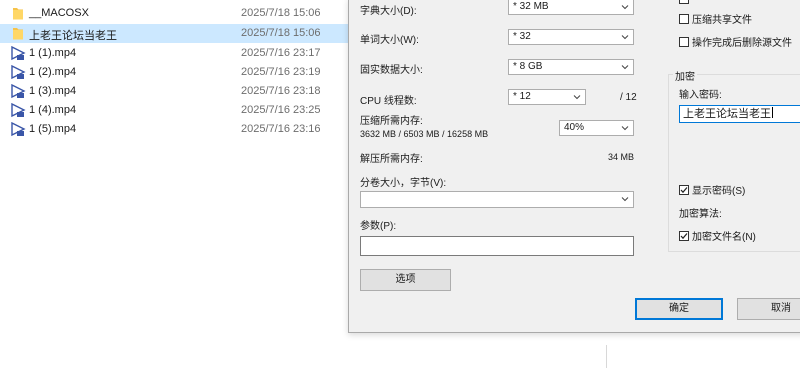 The width and height of the screenshot is (800, 368). What do you see at coordinates (174, 129) in the screenshot?
I see `list-item: 1 (5).mp4 2025/7/16 23:16` at bounding box center [174, 129].